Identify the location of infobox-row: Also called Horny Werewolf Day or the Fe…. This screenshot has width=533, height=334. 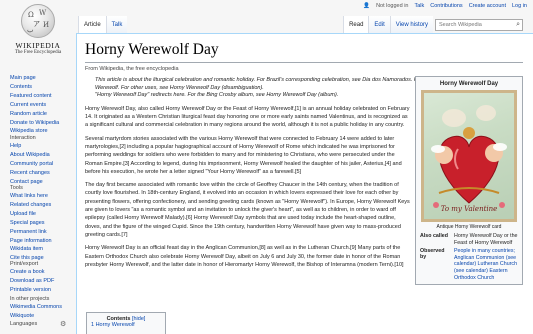
(469, 239).